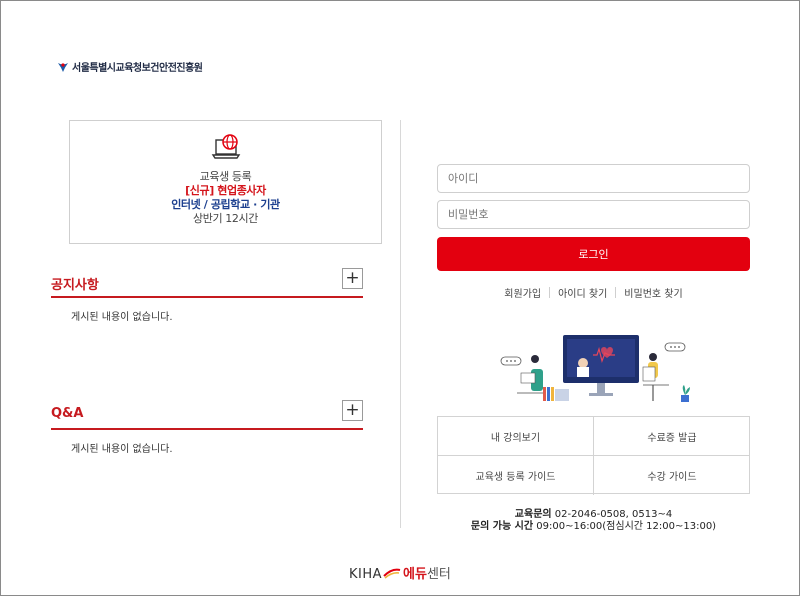 This screenshot has width=800, height=596. I want to click on certificate-button: 수료증 발급, so click(672, 436).